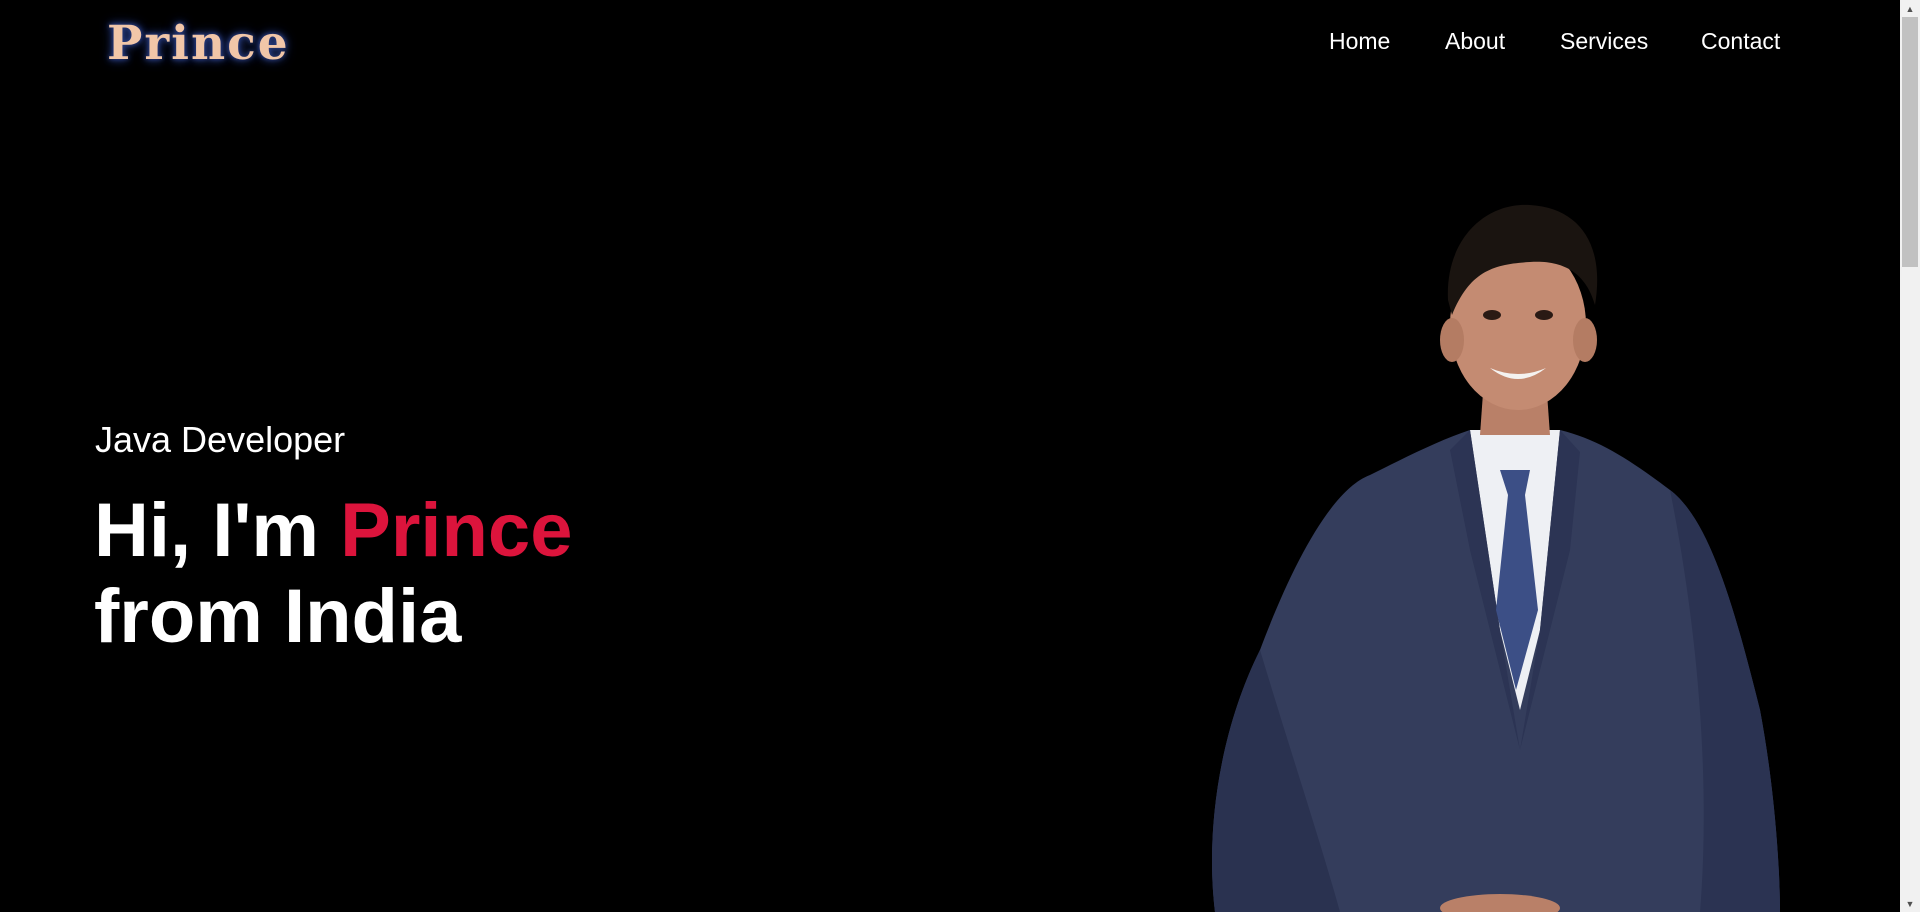  Describe the element at coordinates (1585, 340) in the screenshot. I see `ear-right` at that location.